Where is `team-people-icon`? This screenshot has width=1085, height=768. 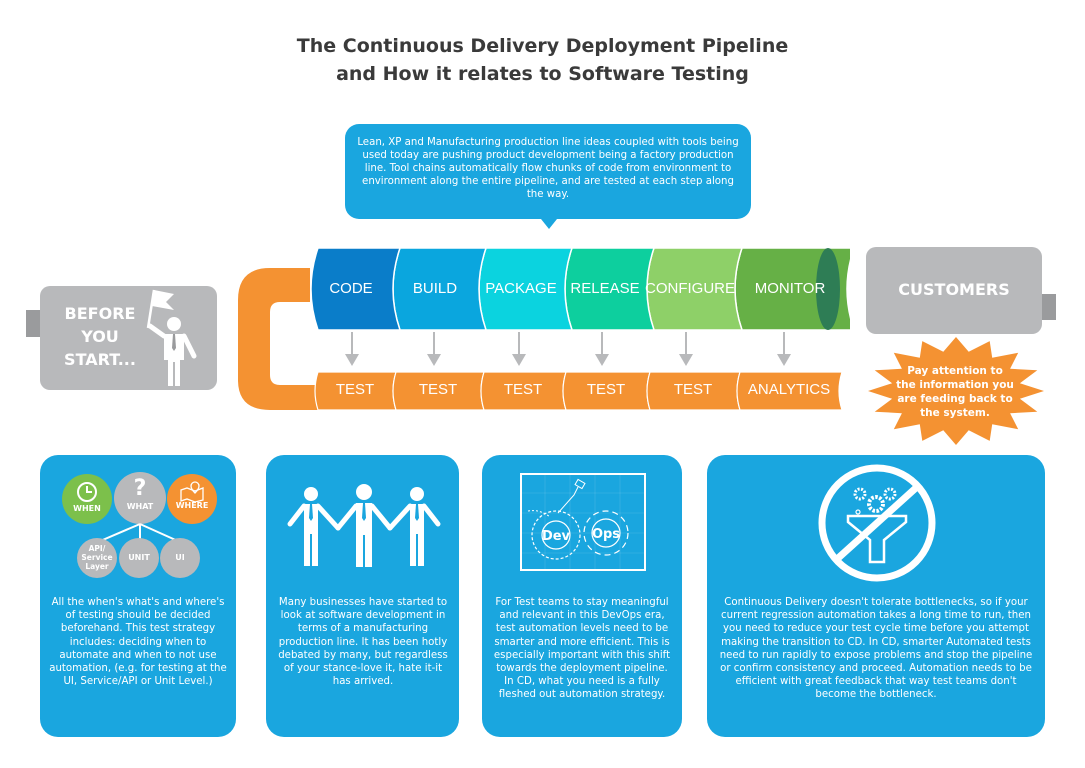
team-people-icon is located at coordinates (364, 525).